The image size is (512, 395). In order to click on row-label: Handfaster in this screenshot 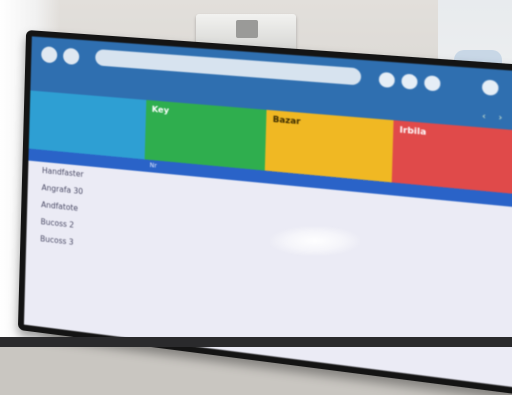, I will do `click(62, 172)`.